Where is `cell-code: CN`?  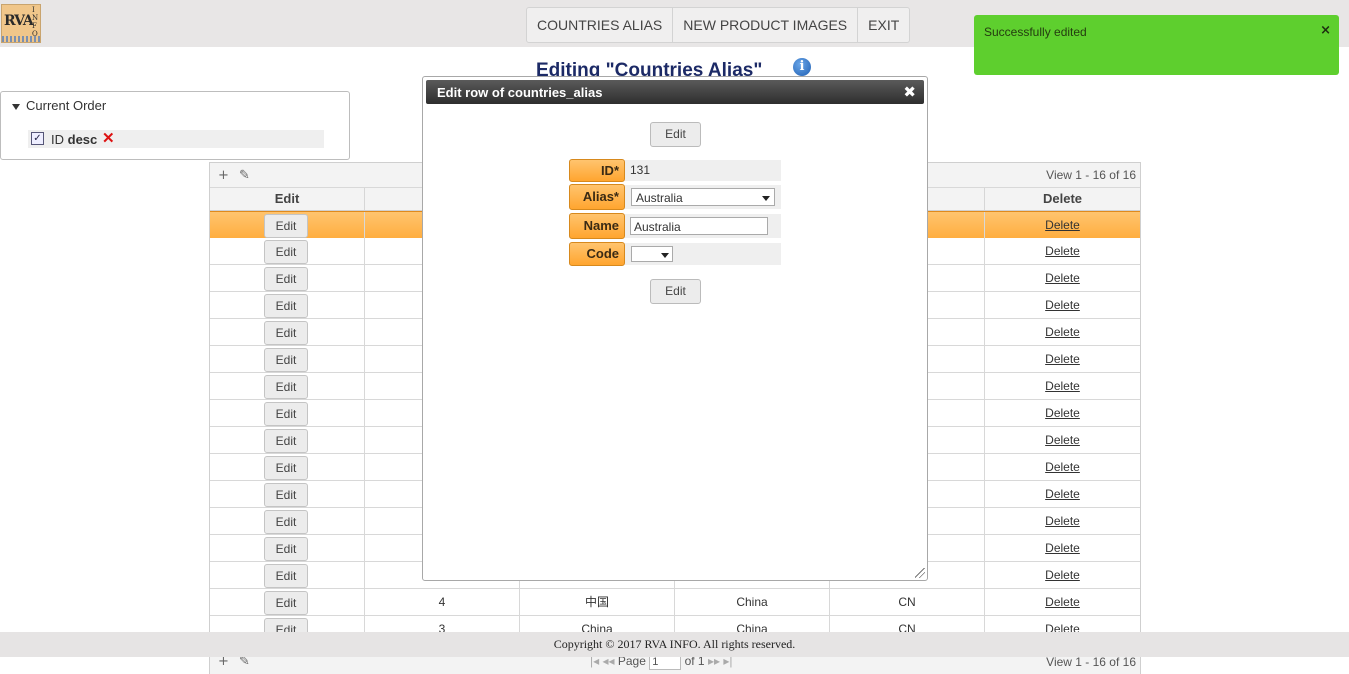
cell-code: CN is located at coordinates (907, 602).